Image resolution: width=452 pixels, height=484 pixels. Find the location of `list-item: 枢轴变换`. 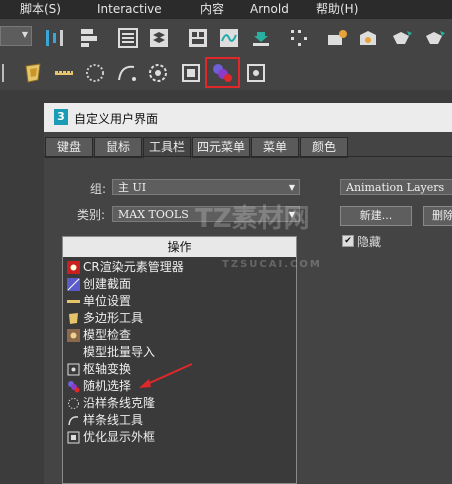

list-item: 枢轴变换 is located at coordinates (99, 369).